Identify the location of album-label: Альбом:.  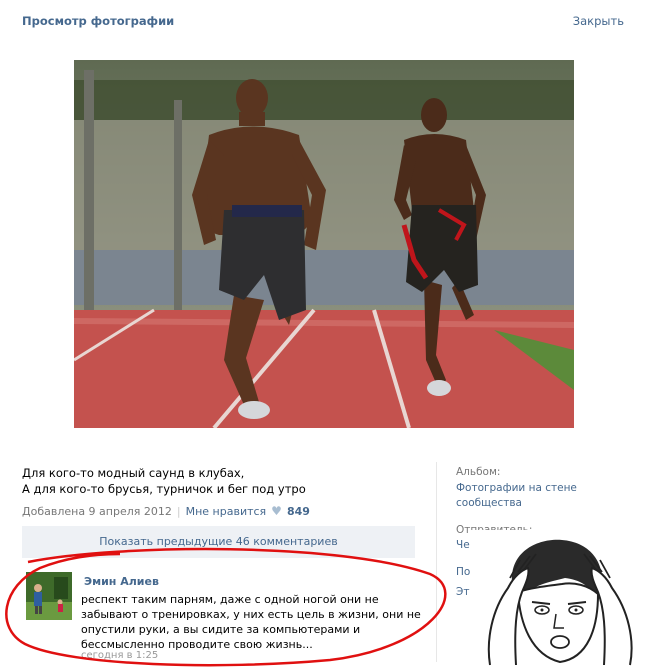
(478, 472).